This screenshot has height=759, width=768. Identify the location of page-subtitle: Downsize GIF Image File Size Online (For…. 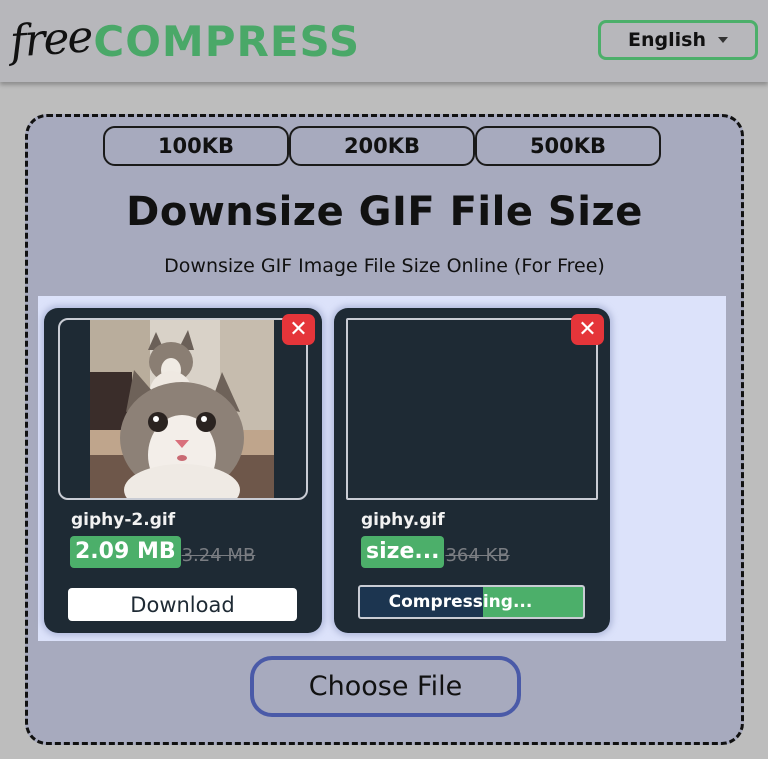
(384, 266).